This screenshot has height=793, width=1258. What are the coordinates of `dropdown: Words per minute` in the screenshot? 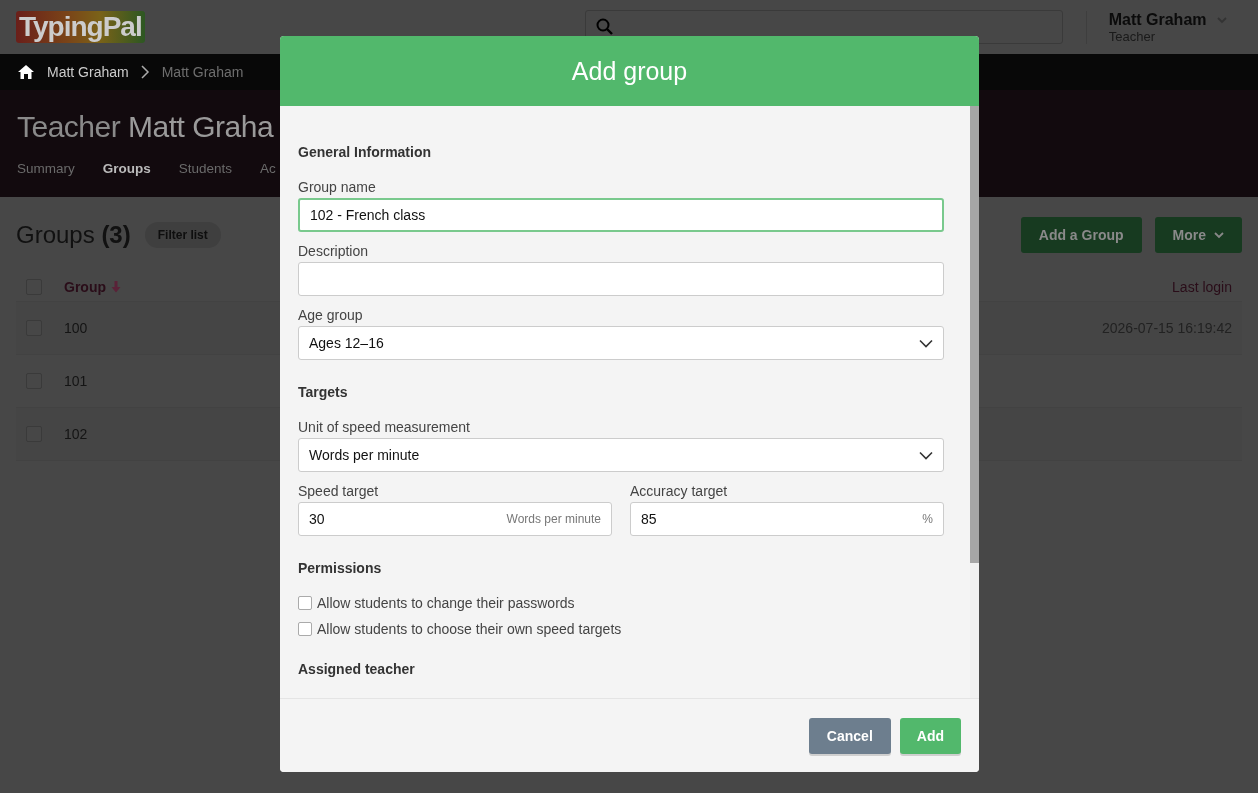 It's located at (621, 455).